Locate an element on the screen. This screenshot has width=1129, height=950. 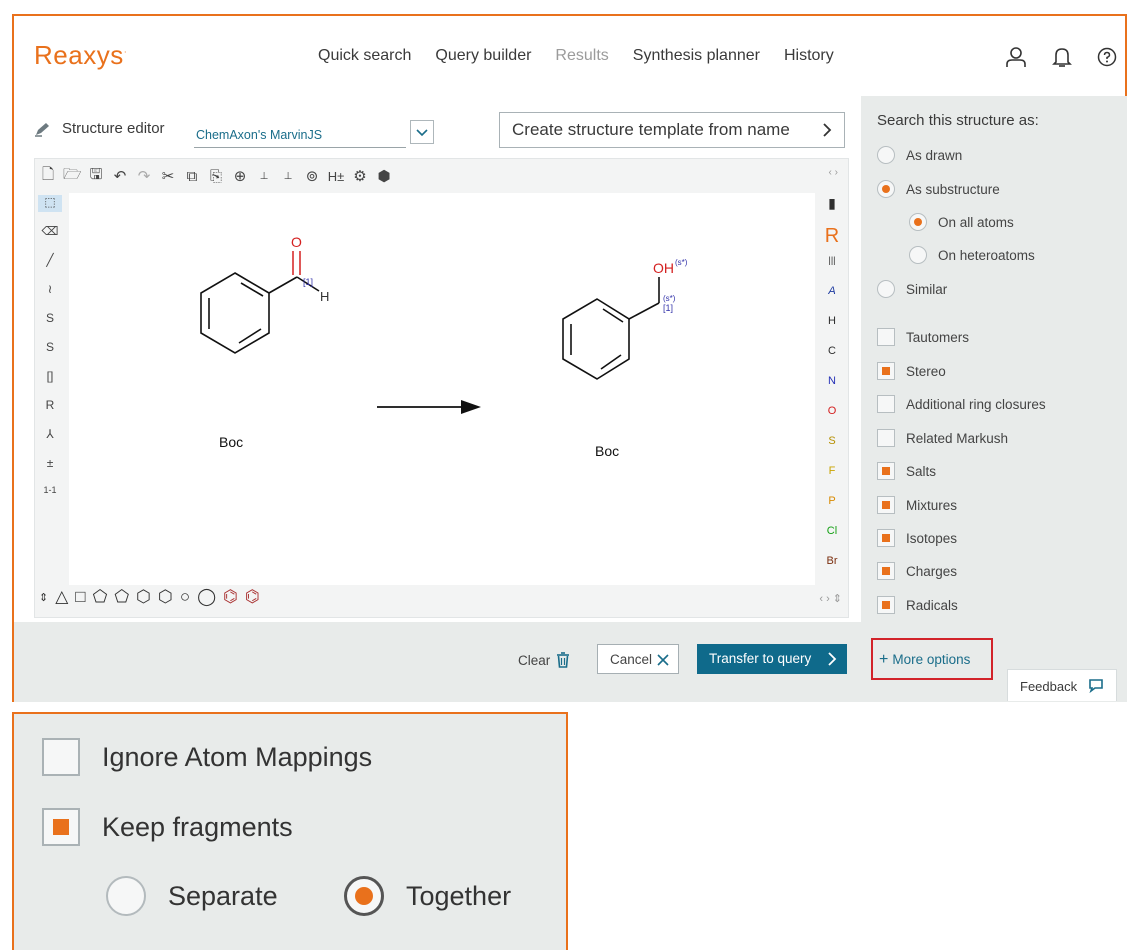
isotope-icon: ||| is located at coordinates (831, 264).